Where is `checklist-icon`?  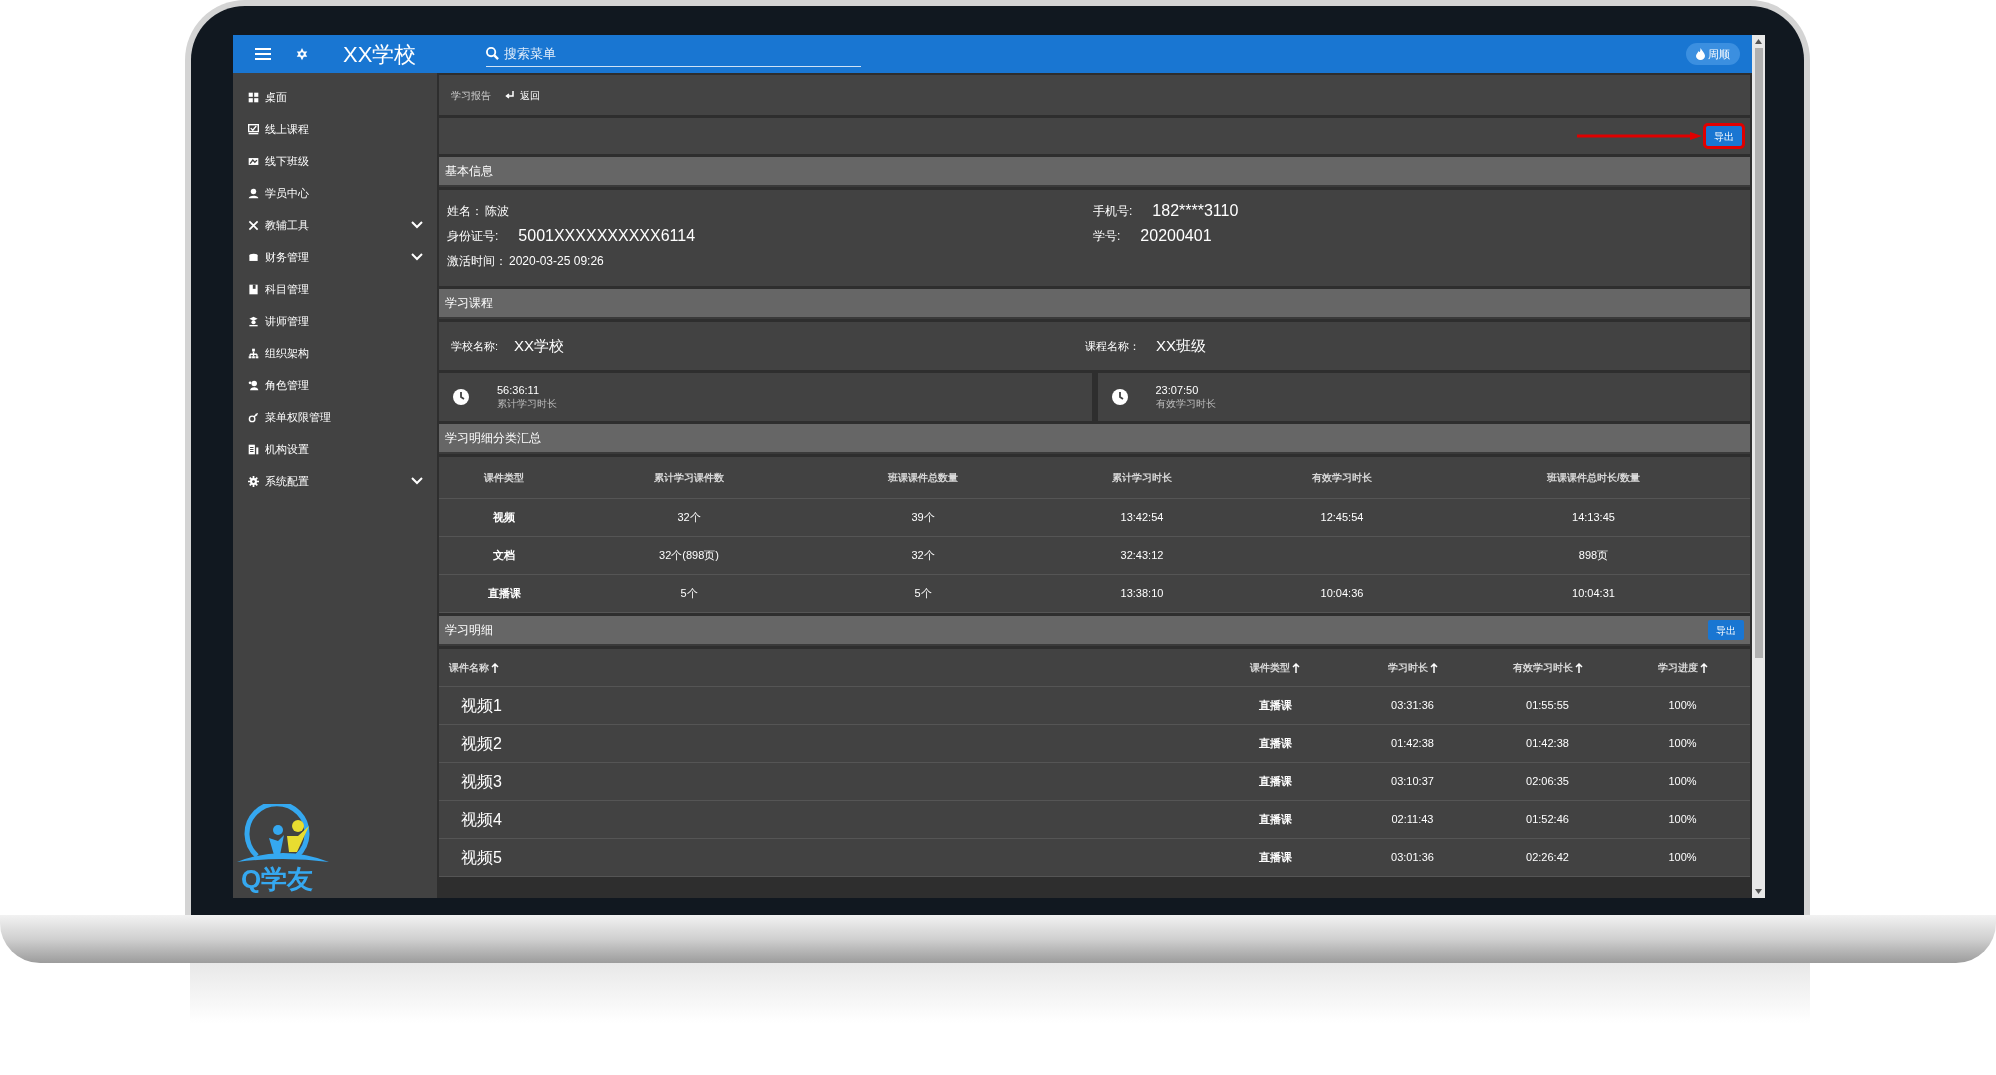 checklist-icon is located at coordinates (253, 129).